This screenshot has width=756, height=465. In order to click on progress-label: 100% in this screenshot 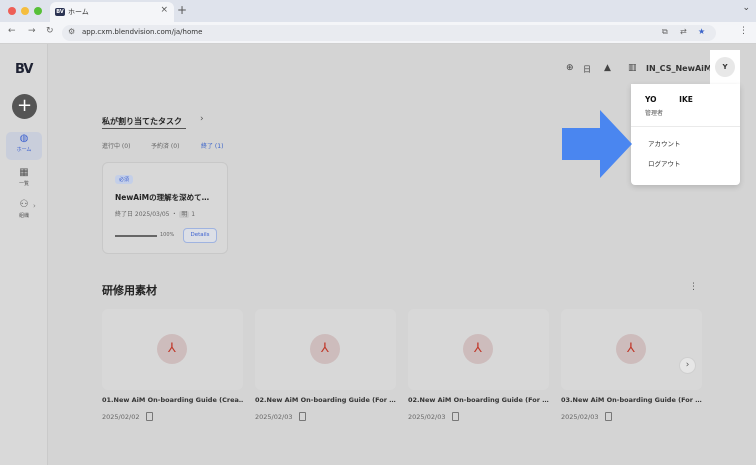, I will do `click(167, 235)`.